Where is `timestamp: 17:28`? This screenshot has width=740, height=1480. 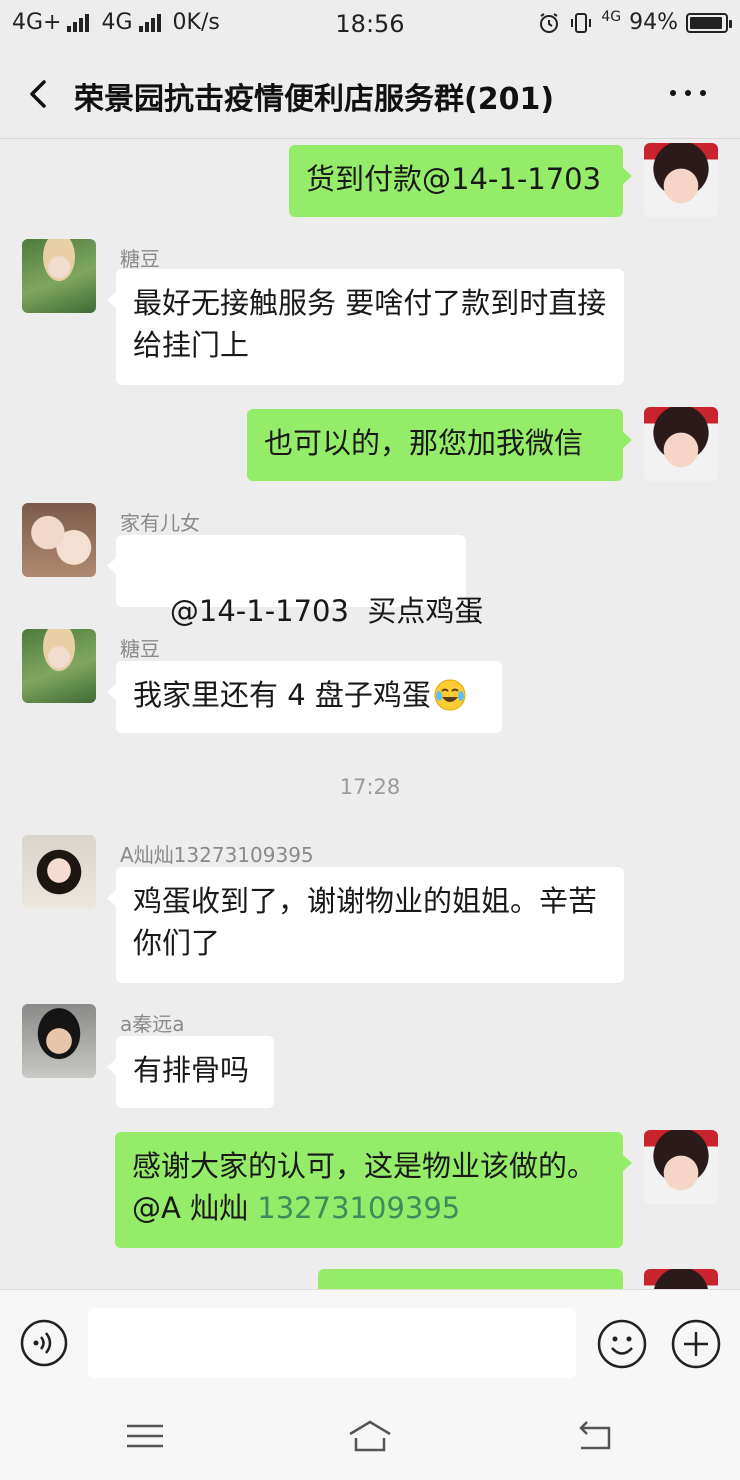 timestamp: 17:28 is located at coordinates (370, 787).